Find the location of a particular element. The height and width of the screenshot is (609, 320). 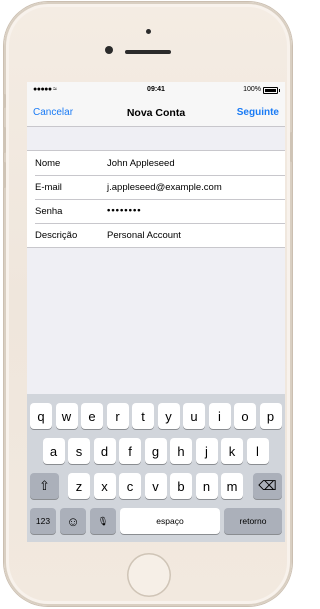

mute-switch is located at coordinates (4, 101).